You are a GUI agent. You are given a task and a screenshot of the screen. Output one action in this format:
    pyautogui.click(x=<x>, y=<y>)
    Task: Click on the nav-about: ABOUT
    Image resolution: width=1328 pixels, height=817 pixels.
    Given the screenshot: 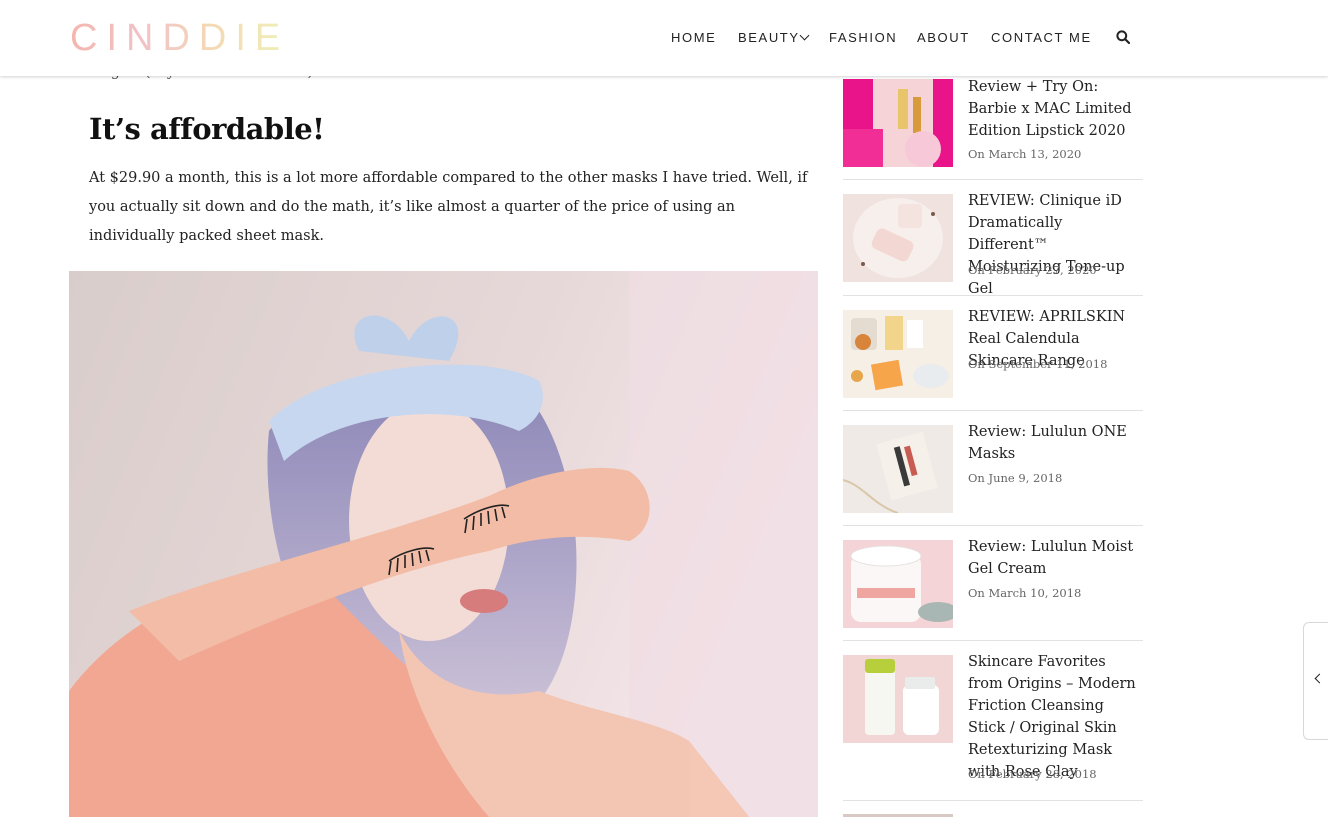 What is the action you would take?
    pyautogui.click(x=943, y=37)
    